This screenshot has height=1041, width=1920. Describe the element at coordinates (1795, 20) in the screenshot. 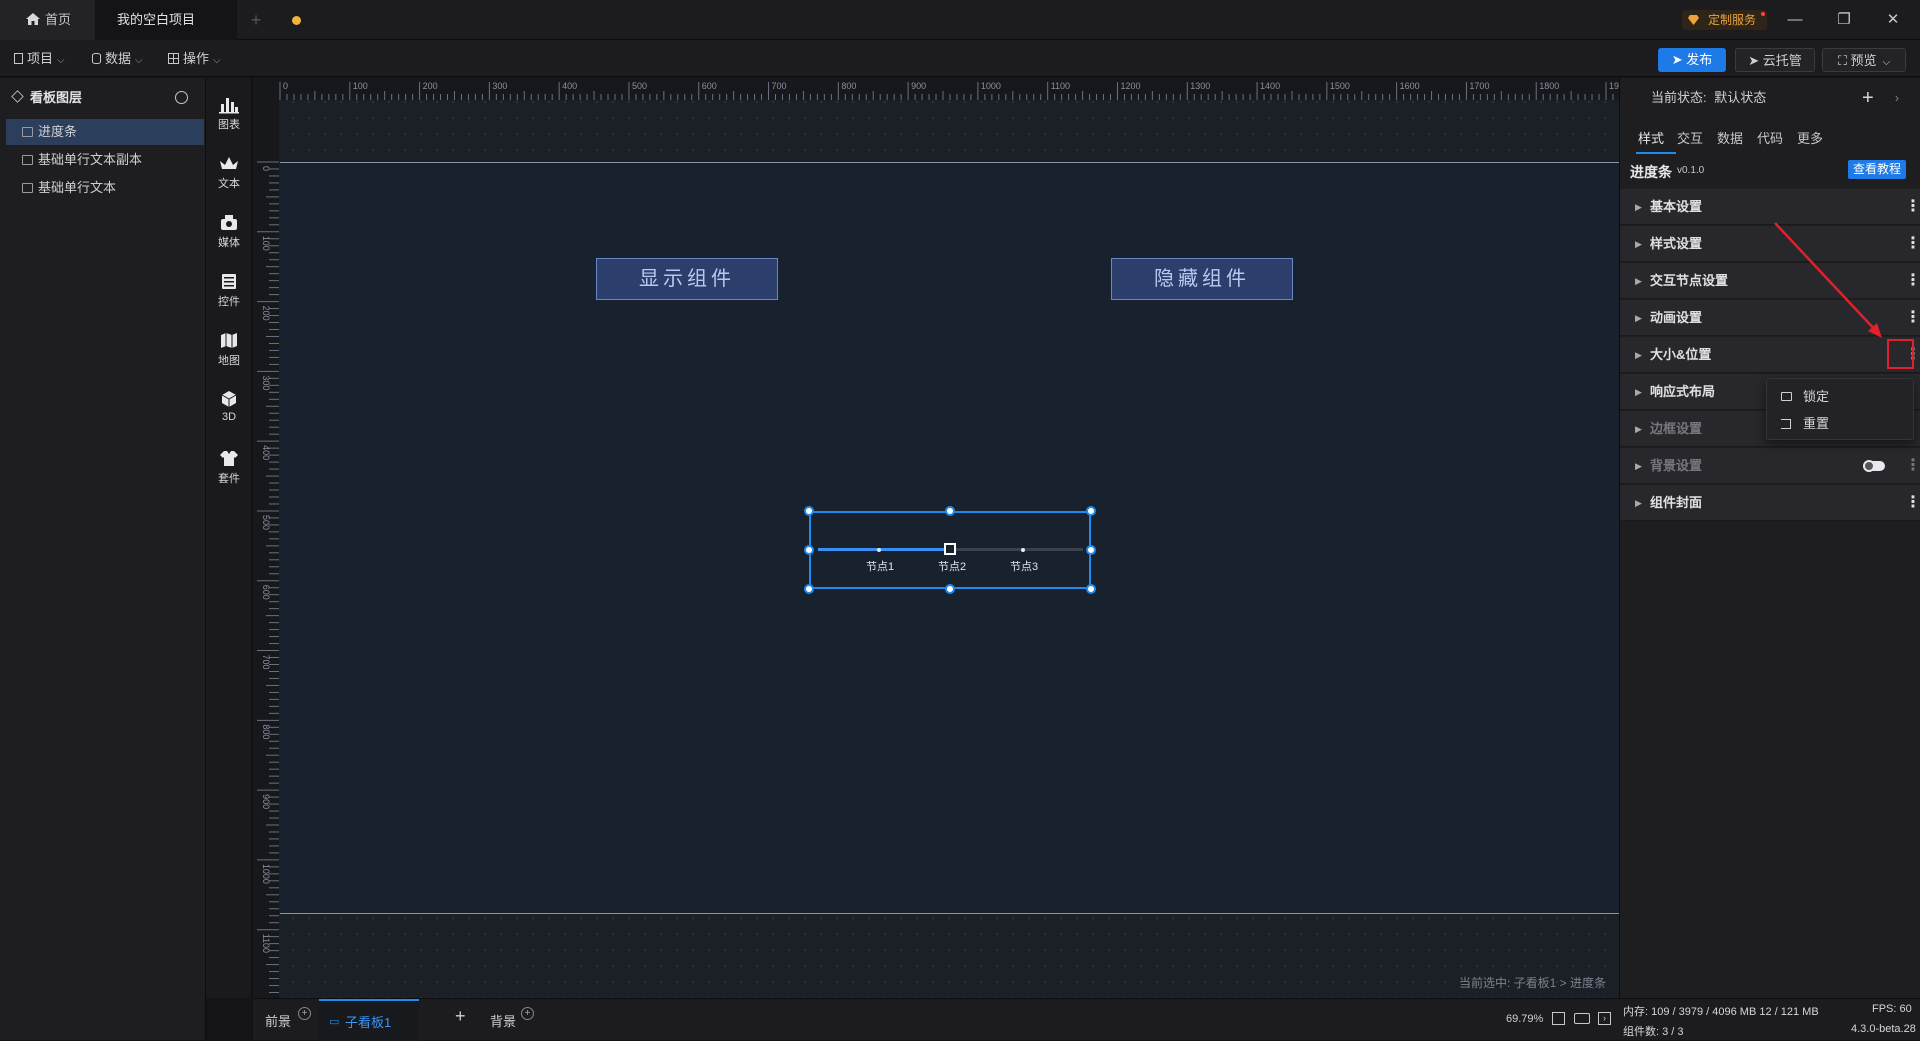

I see `minimize-button: —` at that location.